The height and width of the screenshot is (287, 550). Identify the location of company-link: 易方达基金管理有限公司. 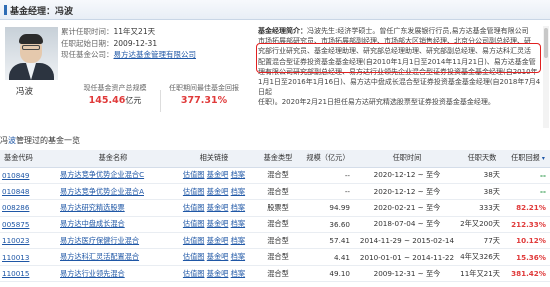
(155, 54).